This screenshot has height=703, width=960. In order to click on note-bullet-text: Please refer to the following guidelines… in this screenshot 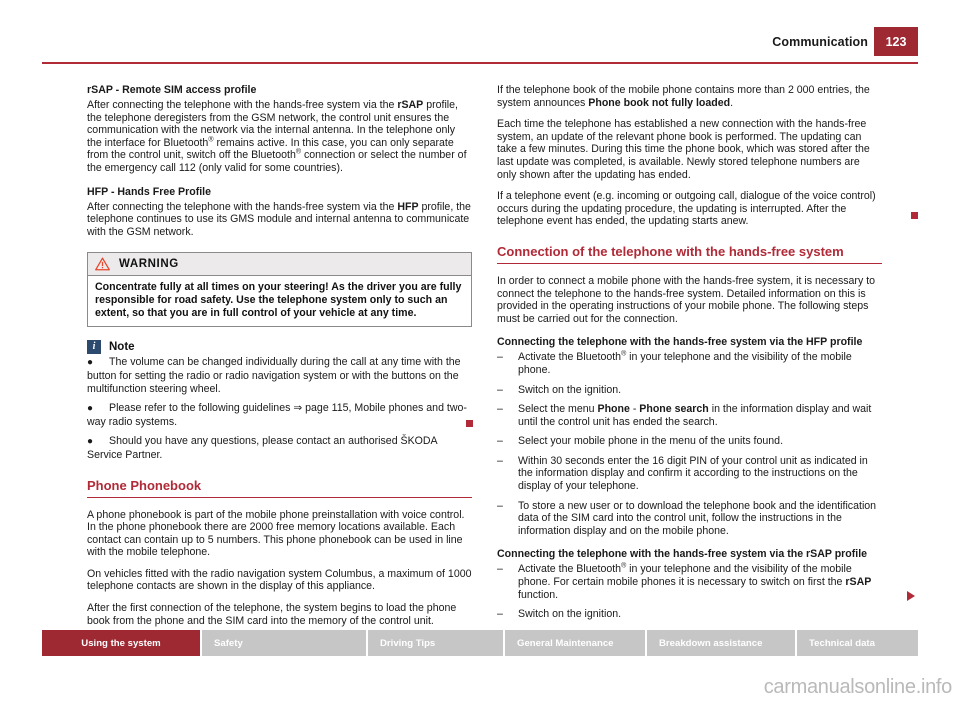, I will do `click(277, 415)`.